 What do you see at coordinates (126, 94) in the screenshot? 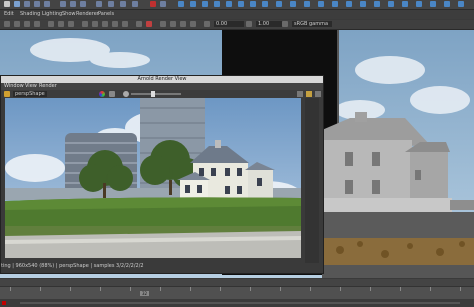
I see `exposure-dial-icon` at bounding box center [126, 94].